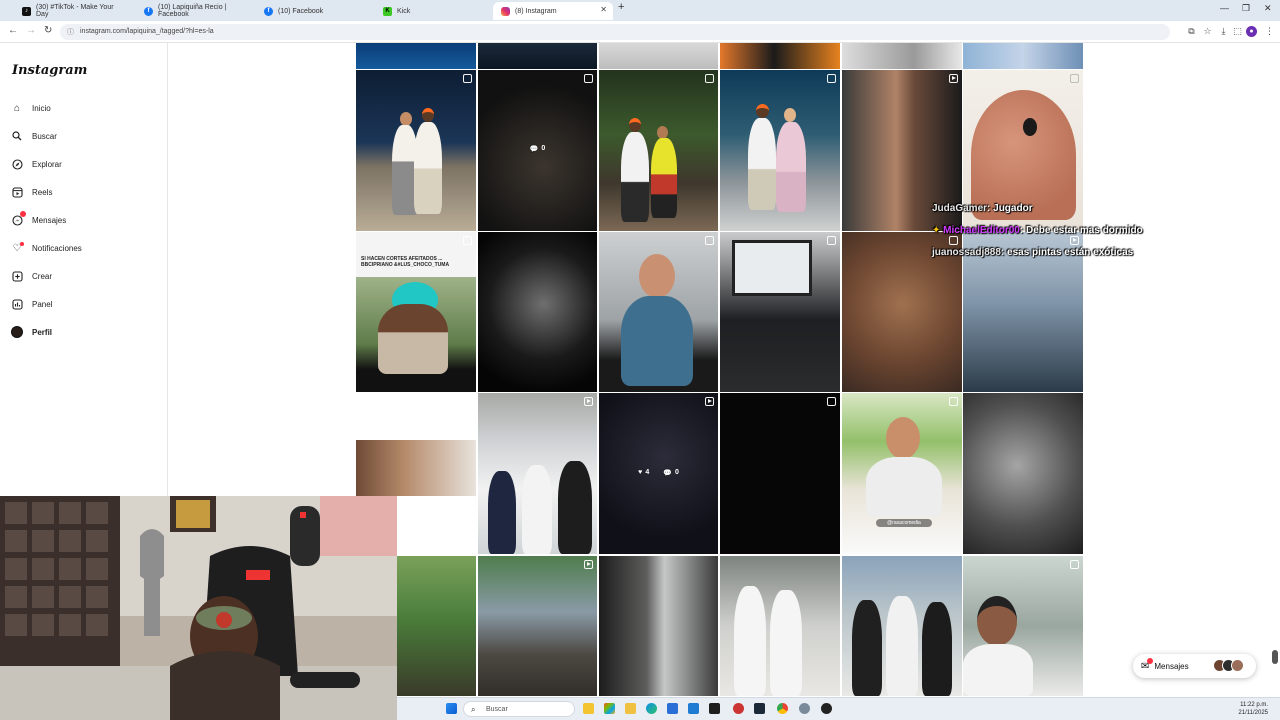 The height and width of the screenshot is (720, 1280). I want to click on outlook-icon, so click(693, 708).